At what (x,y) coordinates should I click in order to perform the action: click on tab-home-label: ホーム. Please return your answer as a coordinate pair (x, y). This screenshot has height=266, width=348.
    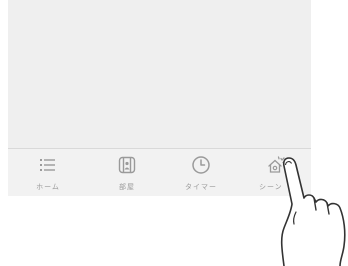
    Looking at the image, I should click on (48, 187).